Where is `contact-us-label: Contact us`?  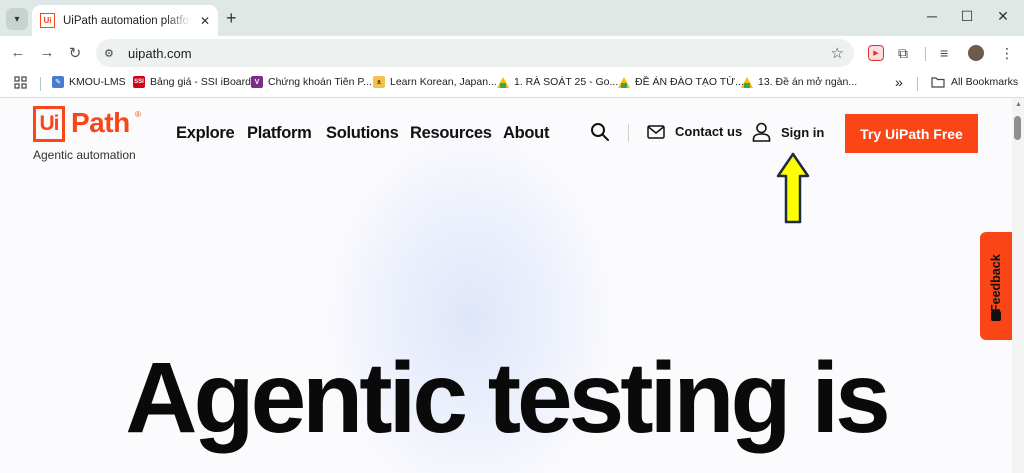 contact-us-label: Contact us is located at coordinates (709, 131).